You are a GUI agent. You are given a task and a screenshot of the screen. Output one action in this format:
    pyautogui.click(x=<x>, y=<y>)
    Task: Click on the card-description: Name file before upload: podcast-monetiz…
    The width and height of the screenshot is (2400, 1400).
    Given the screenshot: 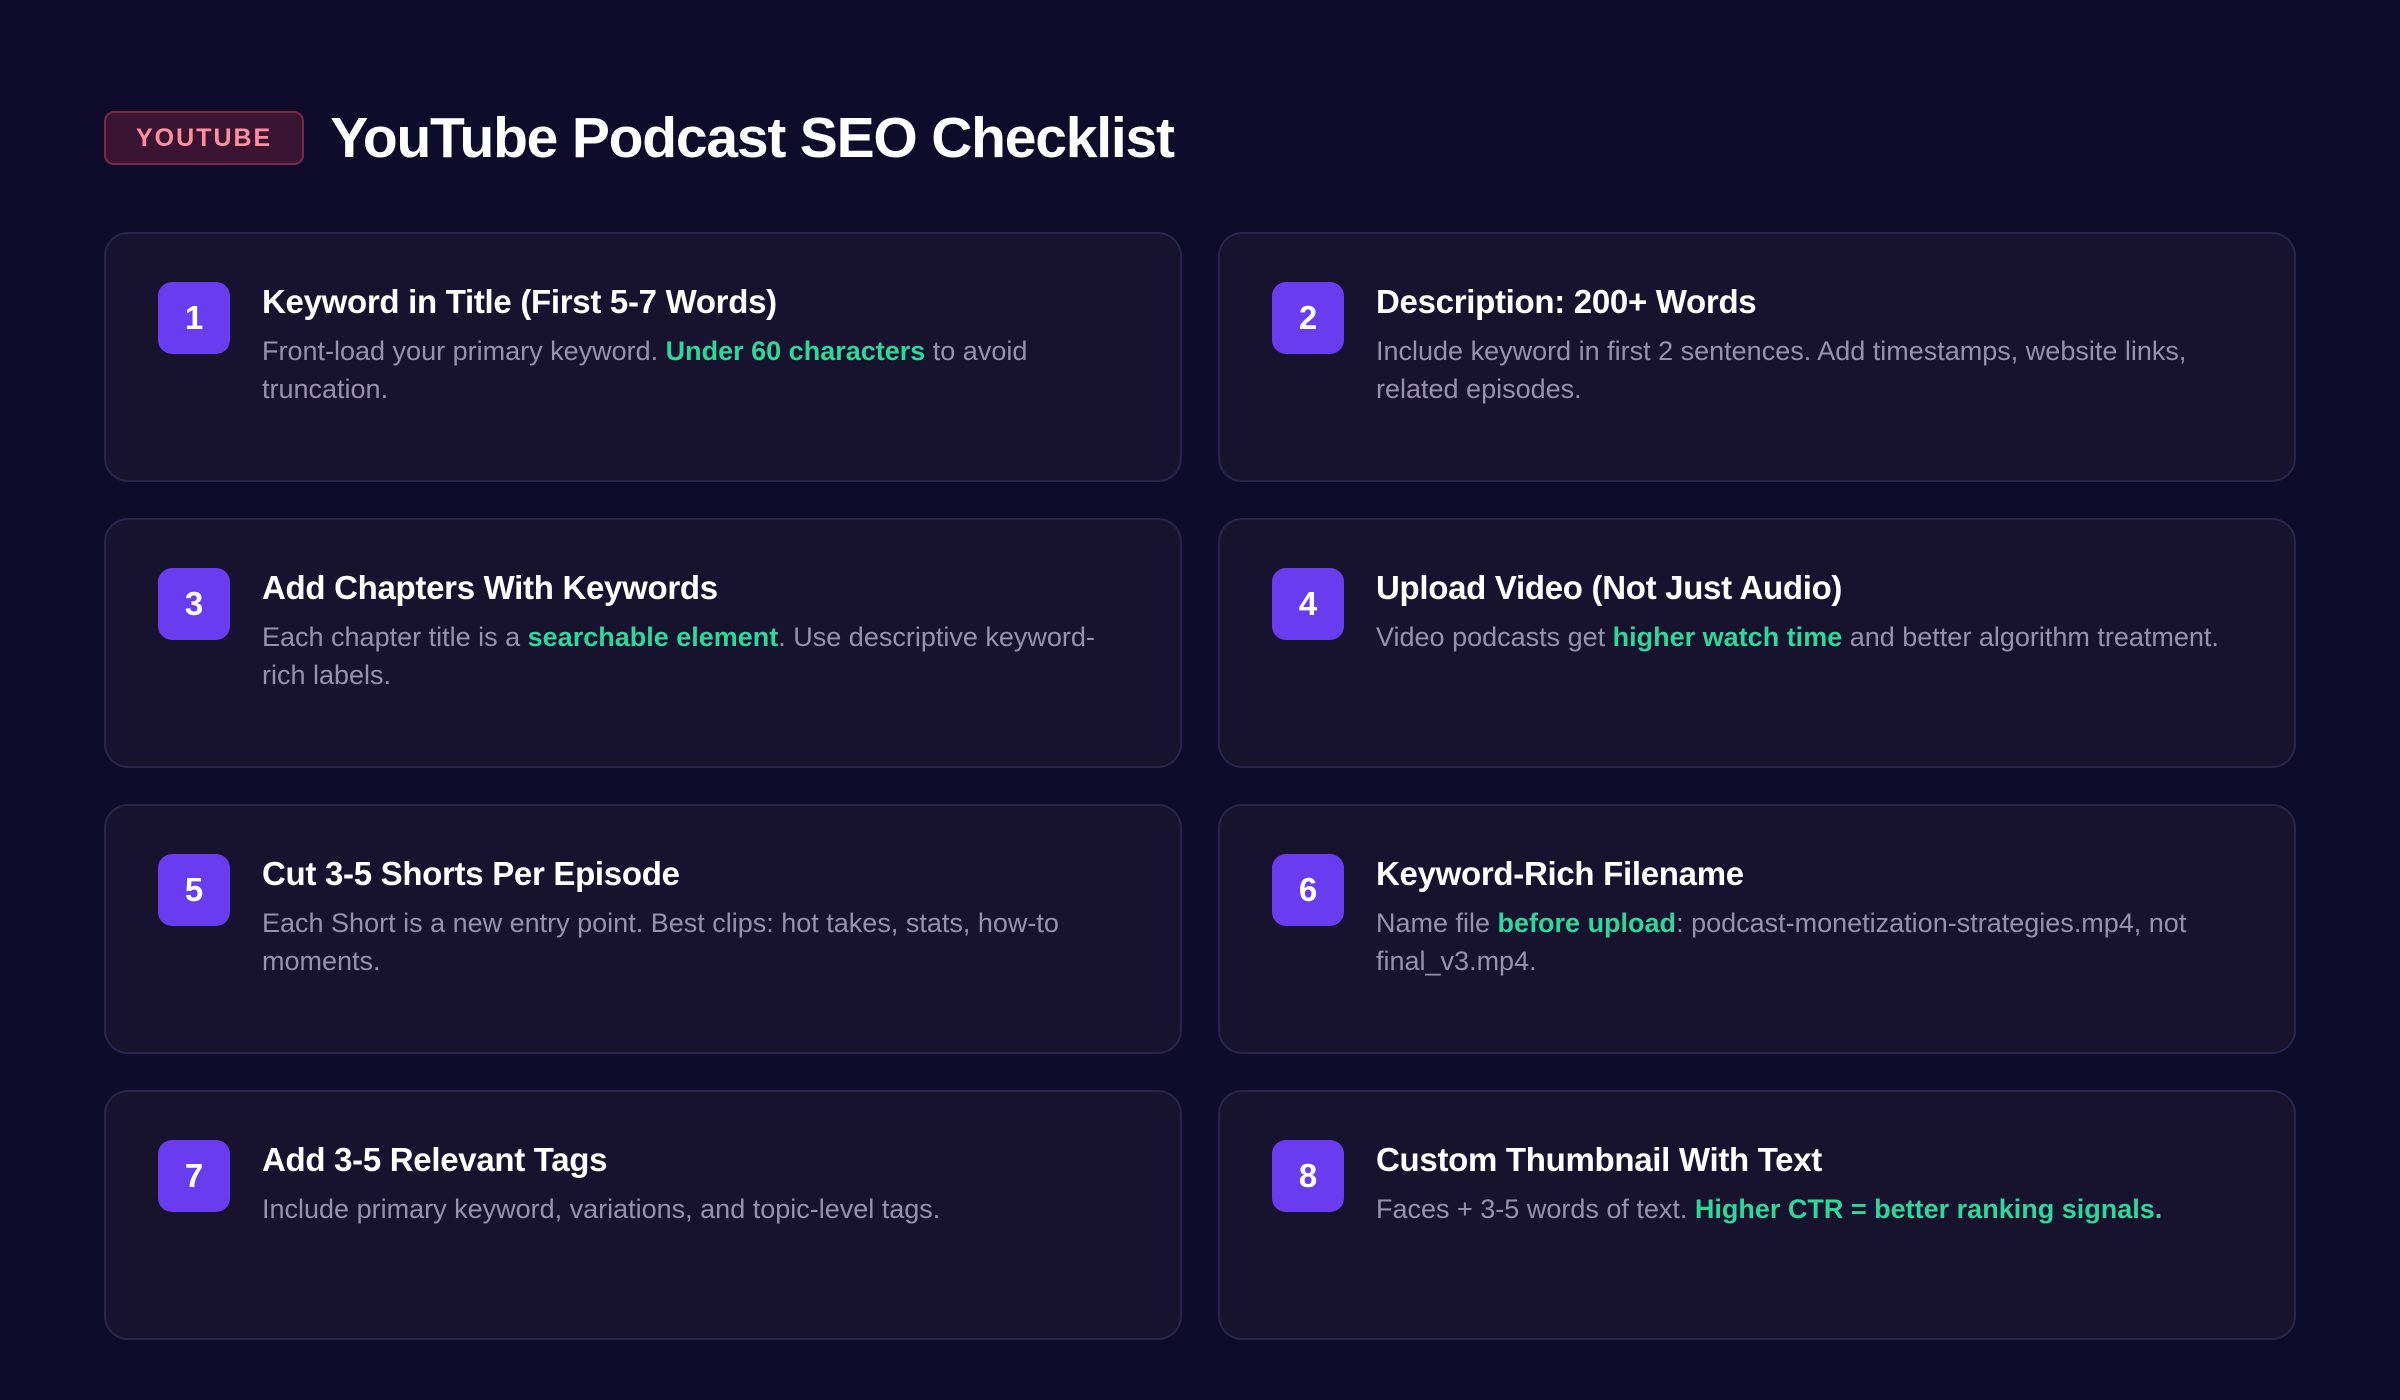 What is the action you would take?
    pyautogui.click(x=1810, y=942)
    